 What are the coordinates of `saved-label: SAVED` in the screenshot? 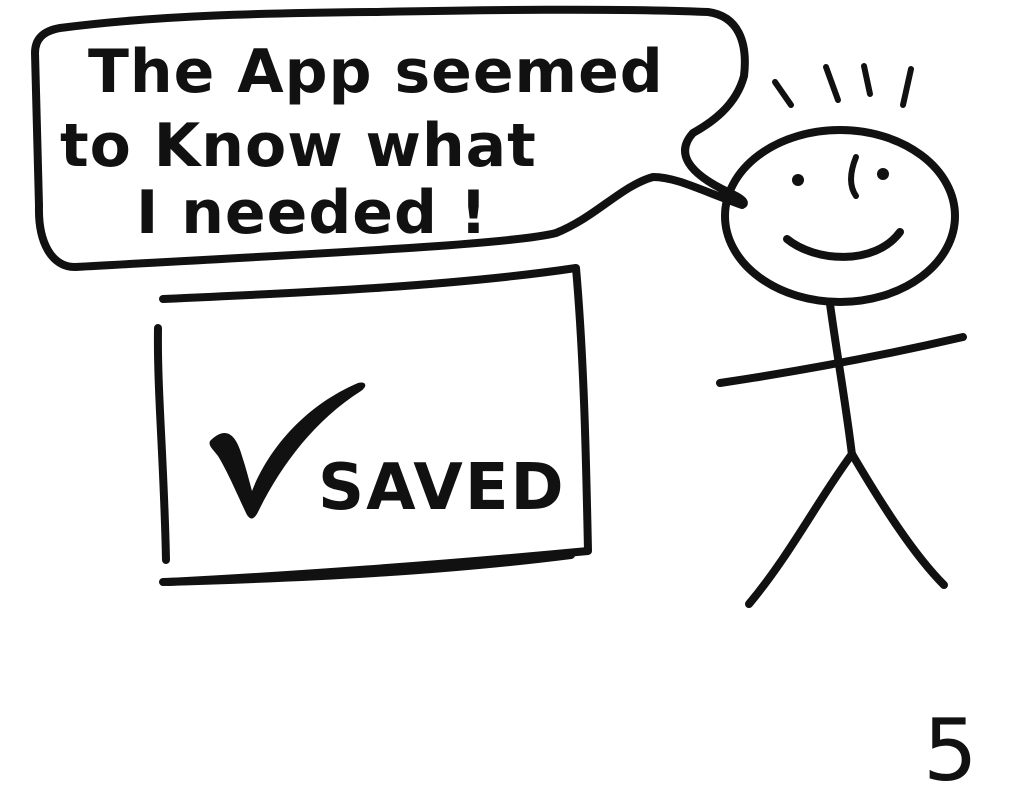 It's located at (442, 488).